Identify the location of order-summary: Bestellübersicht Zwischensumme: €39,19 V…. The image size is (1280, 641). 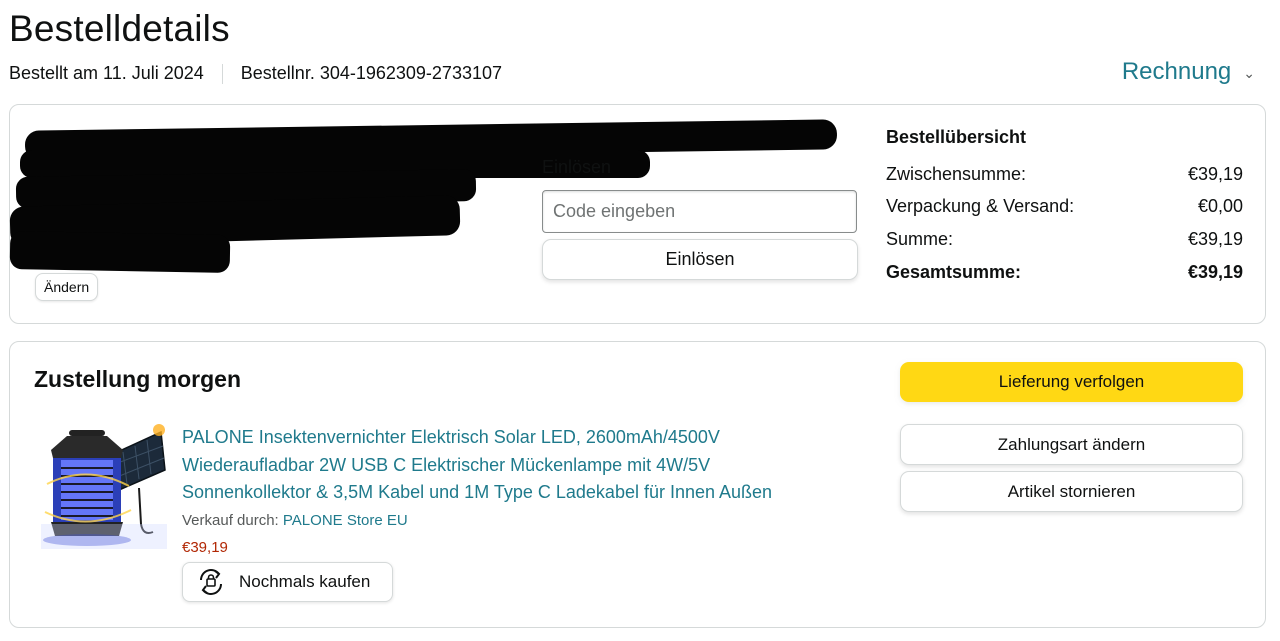
(1064, 208).